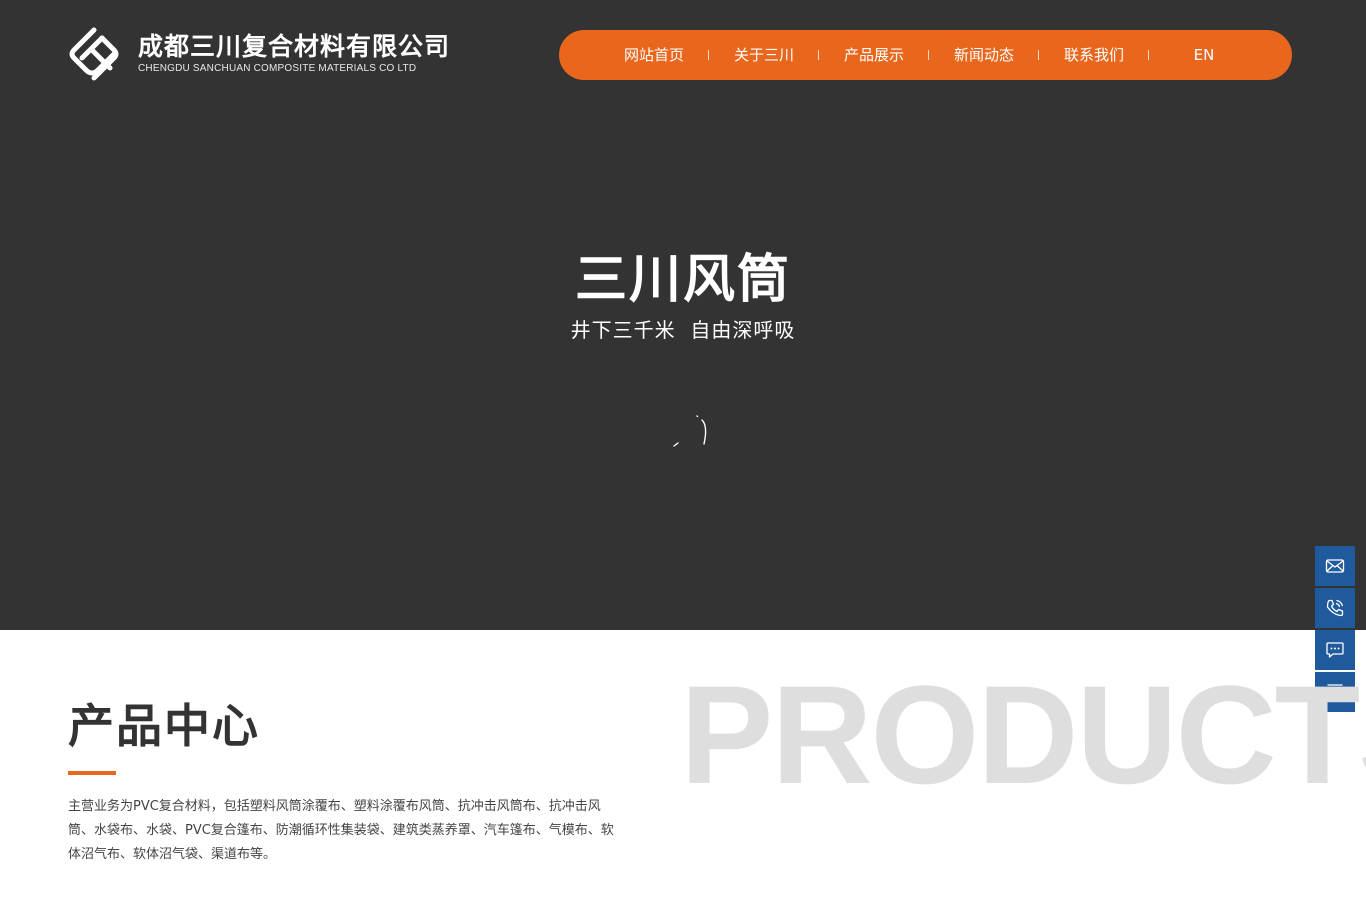 The height and width of the screenshot is (900, 1366). I want to click on side-mail-button, so click(1335, 566).